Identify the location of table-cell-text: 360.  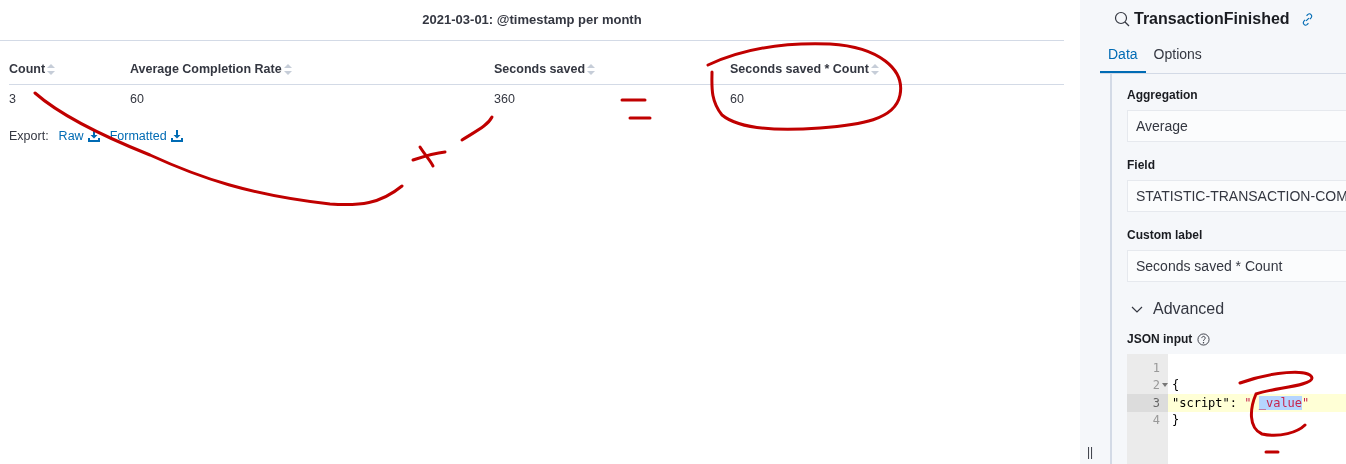
(505, 99).